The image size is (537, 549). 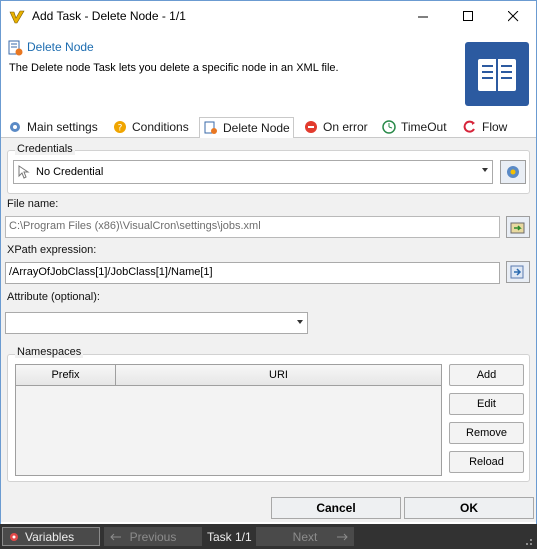 I want to click on tab-on-error: On error, so click(x=336, y=127).